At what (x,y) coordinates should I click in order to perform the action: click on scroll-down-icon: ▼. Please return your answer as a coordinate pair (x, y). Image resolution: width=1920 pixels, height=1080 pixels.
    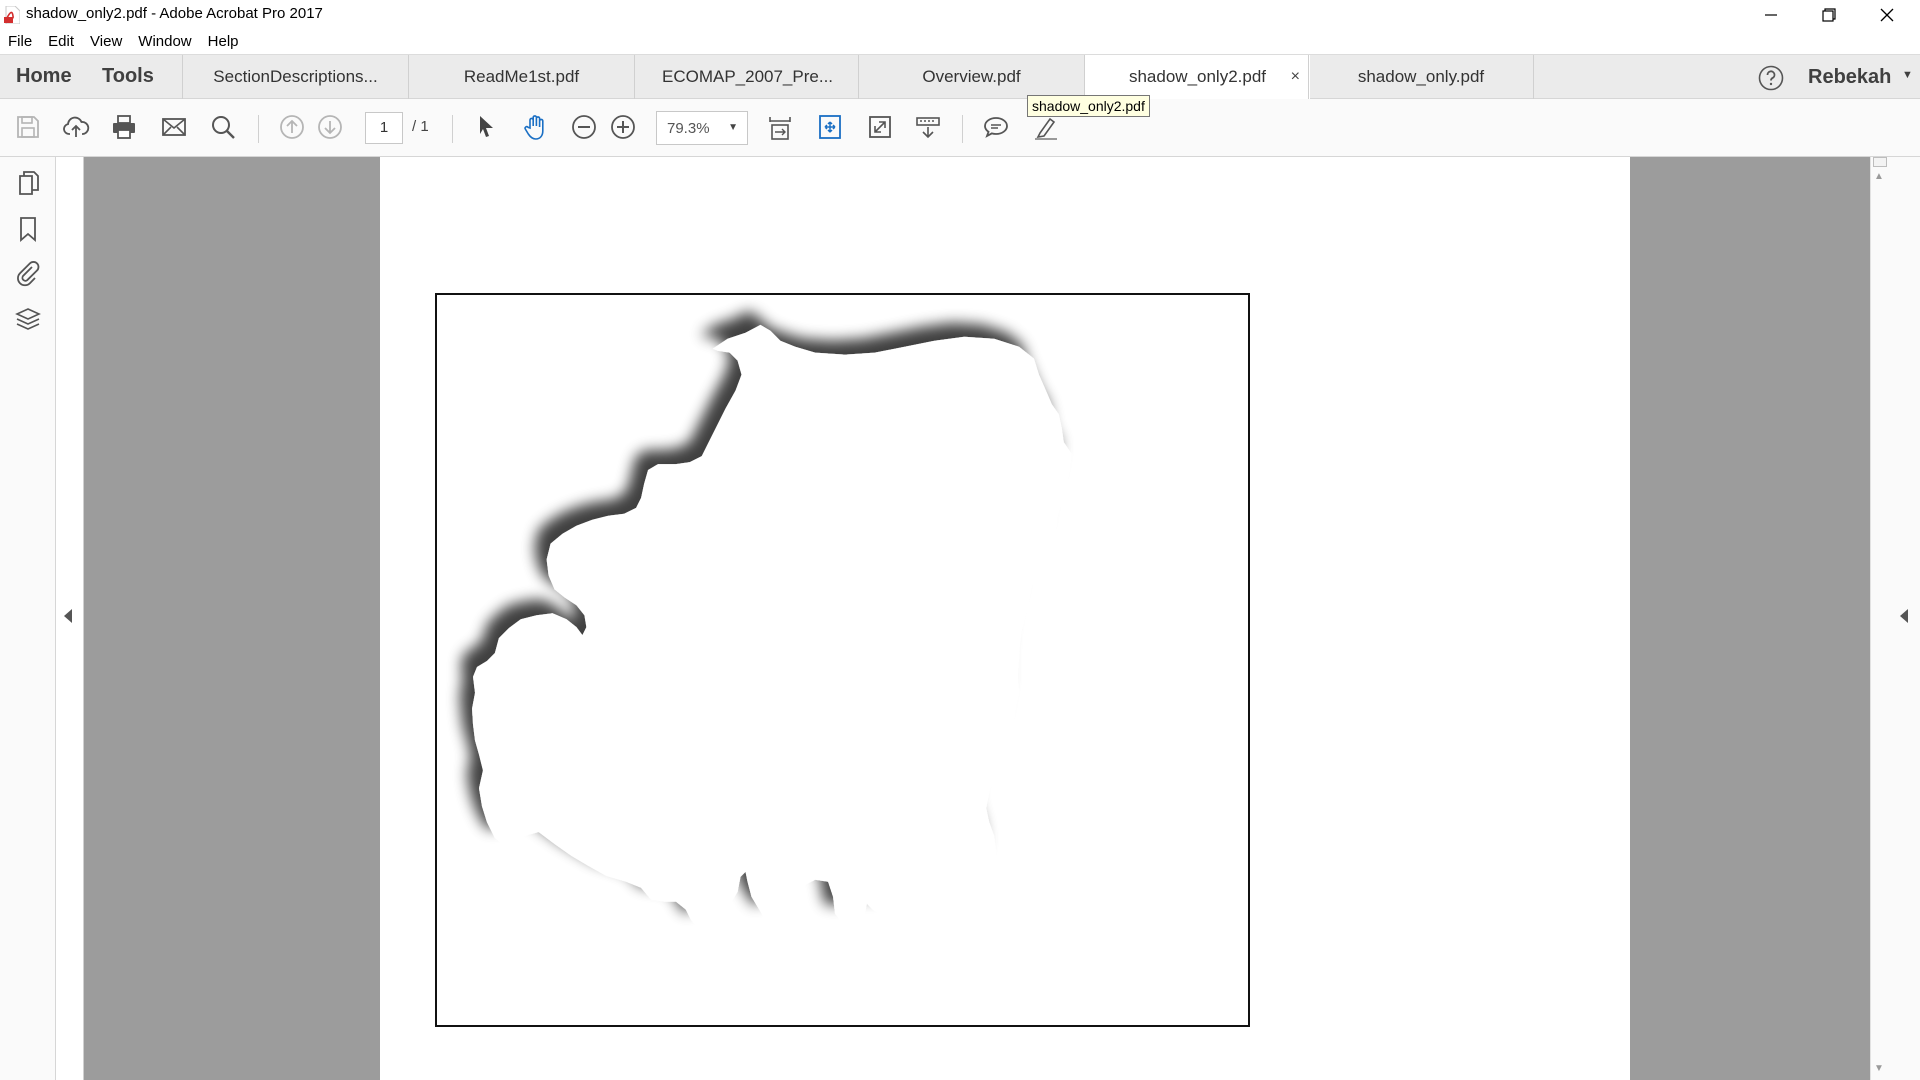
    Looking at the image, I should click on (1879, 1068).